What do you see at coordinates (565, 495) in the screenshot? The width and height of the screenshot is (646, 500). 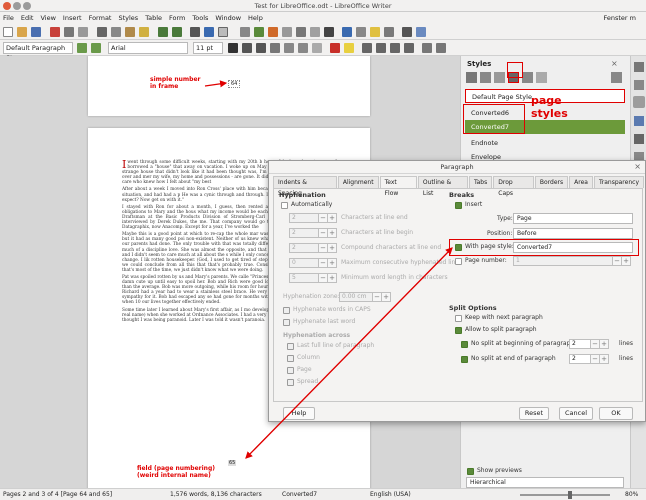 I see `zoom-slider` at bounding box center [565, 495].